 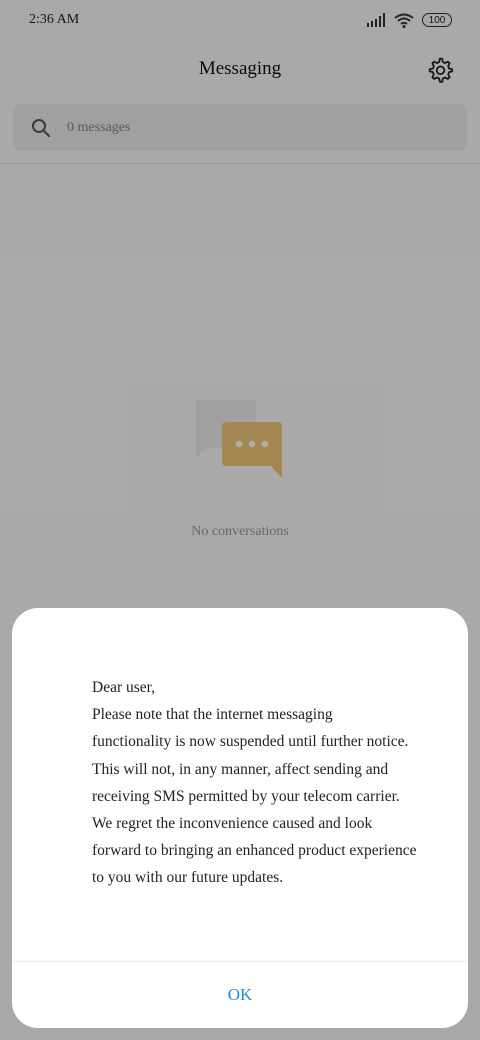 I want to click on dialog-line: Please note that the internet messaging, so click(x=212, y=715).